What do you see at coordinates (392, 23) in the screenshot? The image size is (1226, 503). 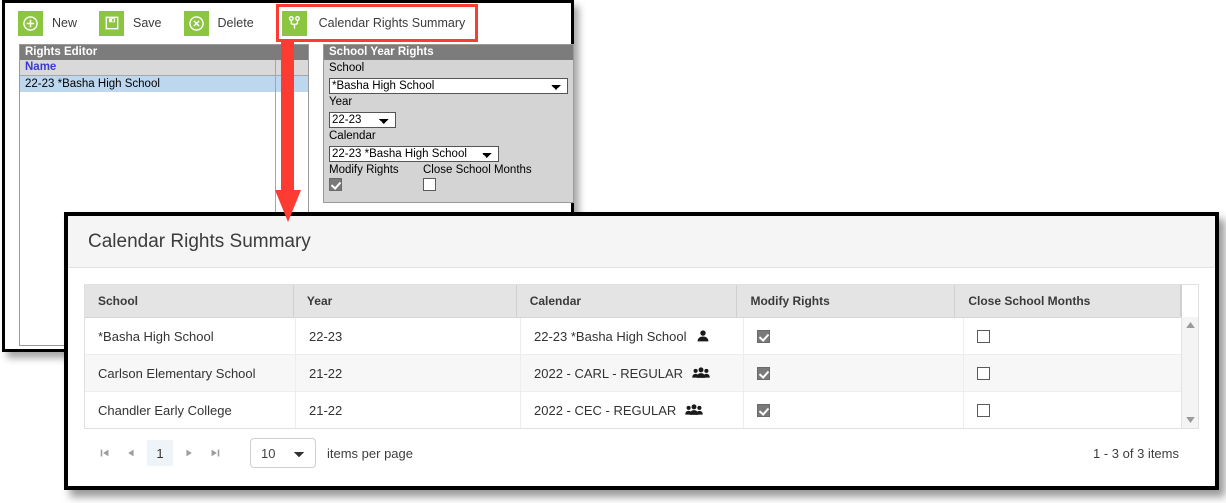 I see `calendar-rights-summary-button-label: Calendar Rights Summary` at bounding box center [392, 23].